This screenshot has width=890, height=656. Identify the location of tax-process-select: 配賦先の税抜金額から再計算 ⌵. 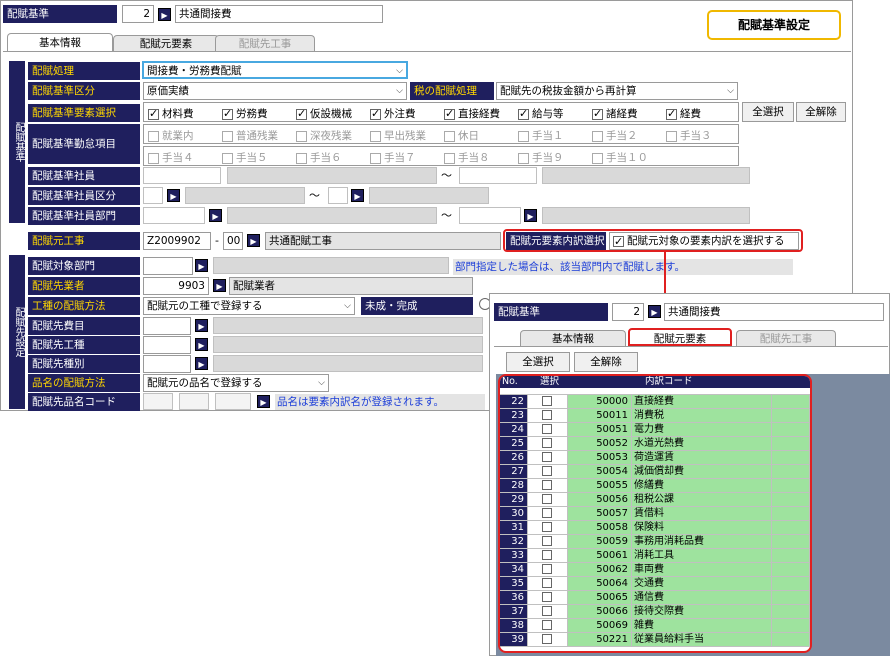
(617, 91).